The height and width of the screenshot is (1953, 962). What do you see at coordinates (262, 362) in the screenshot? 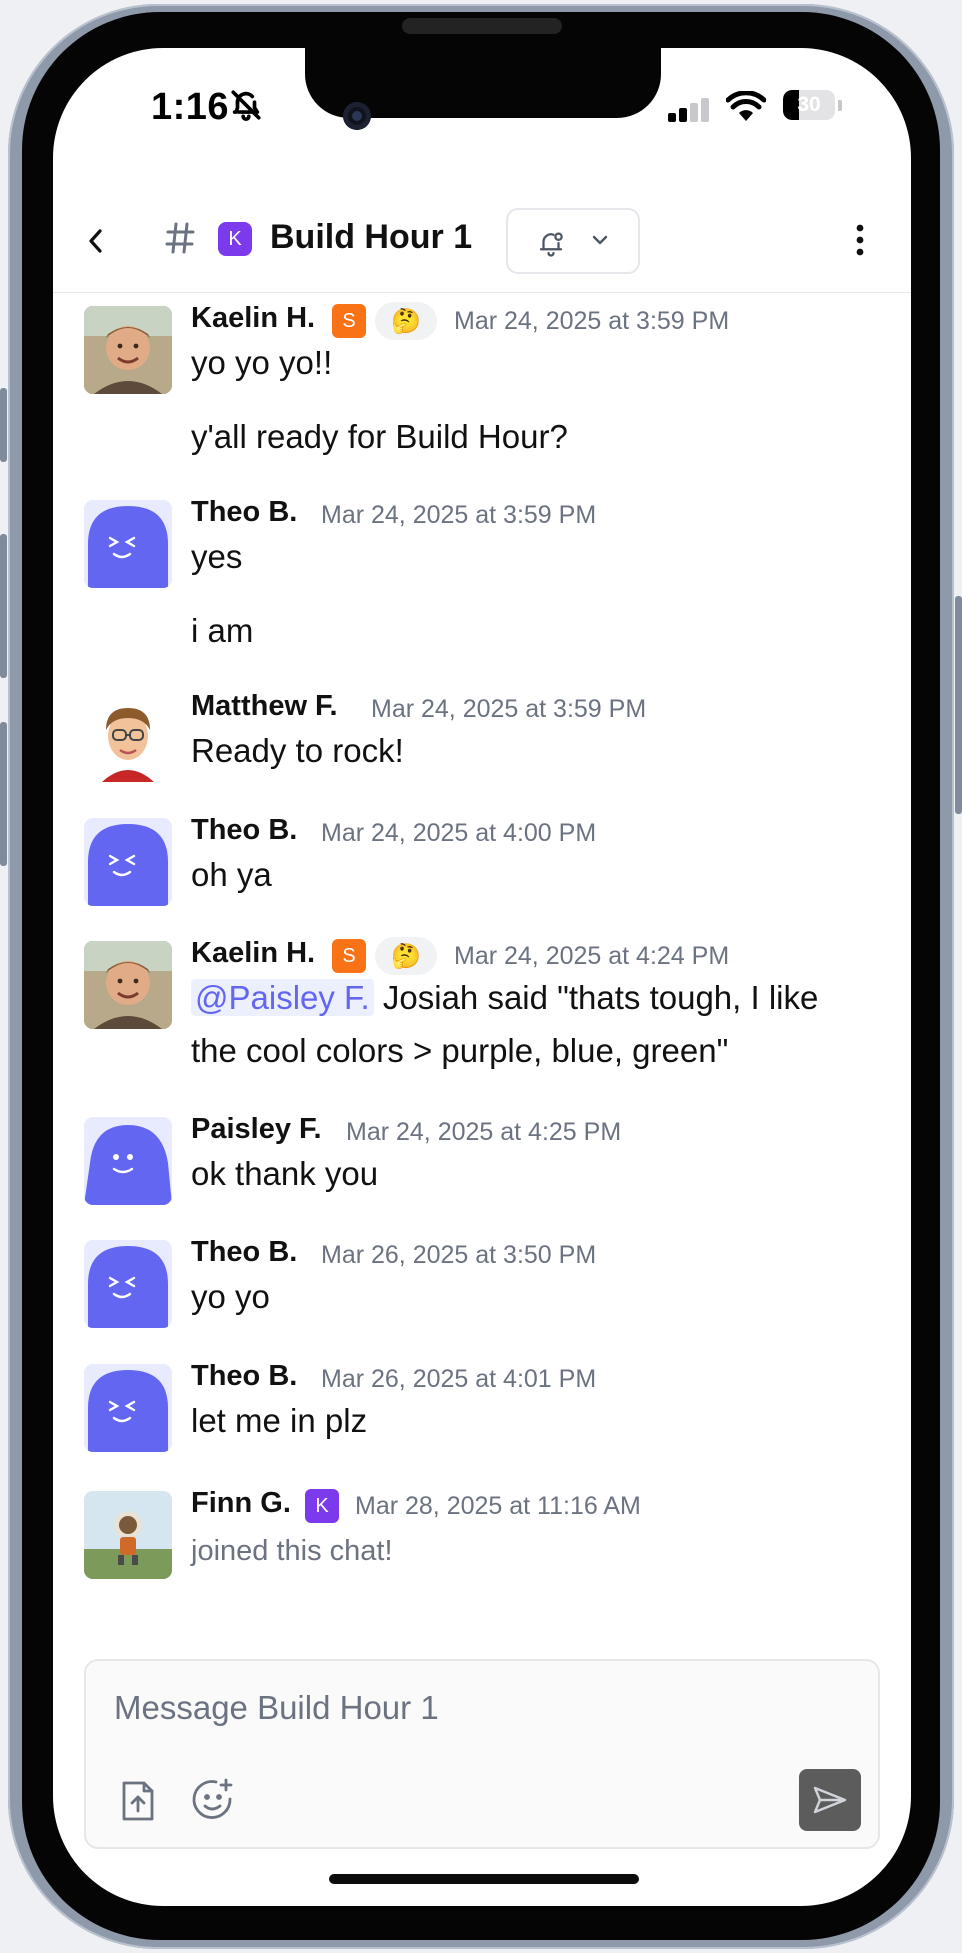
I see `message-text: yo yo yo!!` at bounding box center [262, 362].